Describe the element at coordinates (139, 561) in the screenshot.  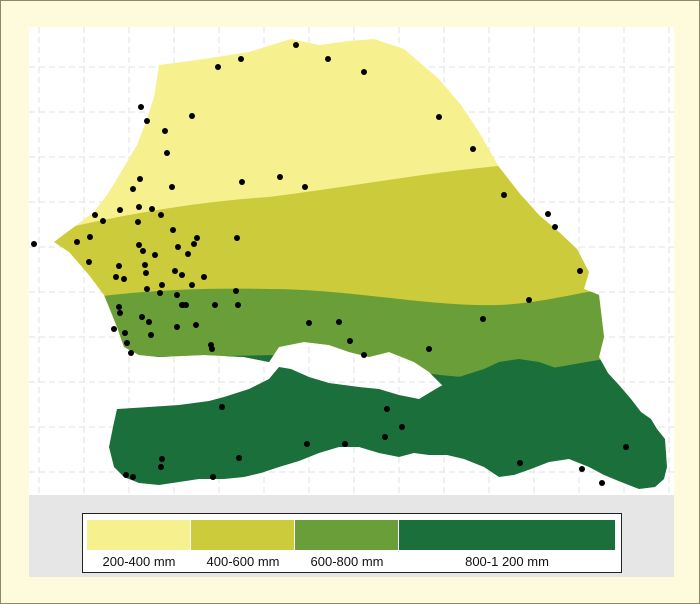
I see `legend-label-200-400: 200-400 mm` at that location.